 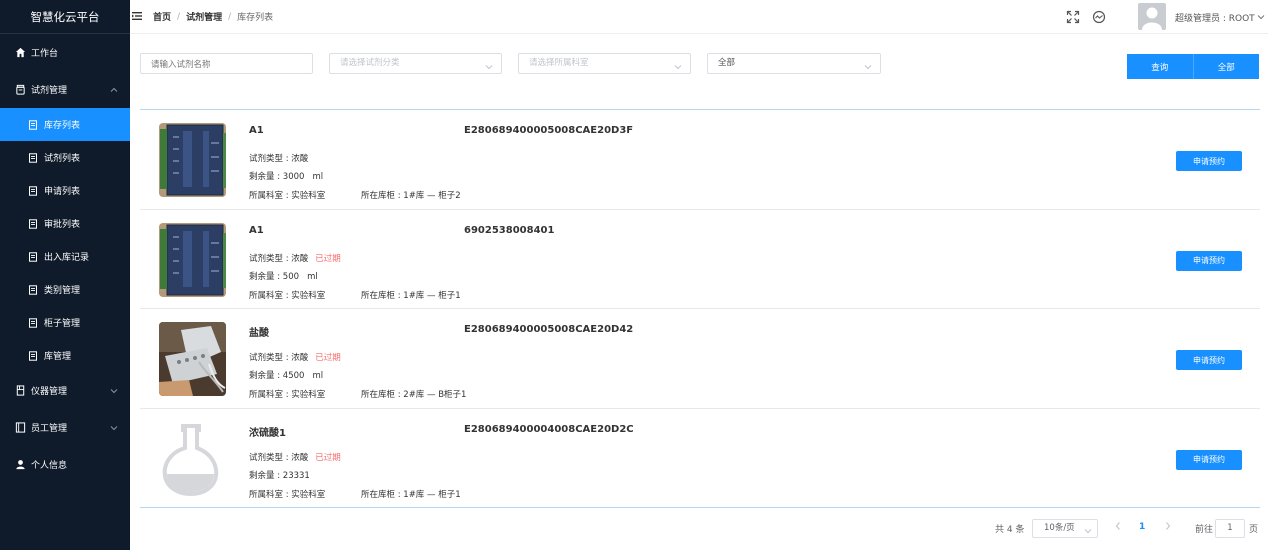 What do you see at coordinates (65, 17) in the screenshot?
I see `app-logo-title: 智慧化云平台` at bounding box center [65, 17].